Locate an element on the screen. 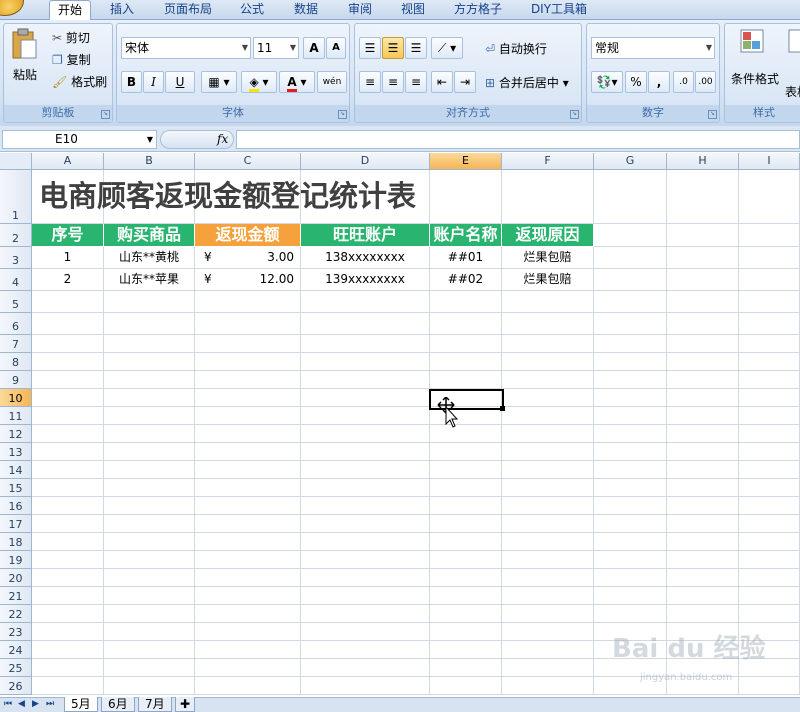 This screenshot has width=800, height=712. name-box: E10 ▼ is located at coordinates (79, 139).